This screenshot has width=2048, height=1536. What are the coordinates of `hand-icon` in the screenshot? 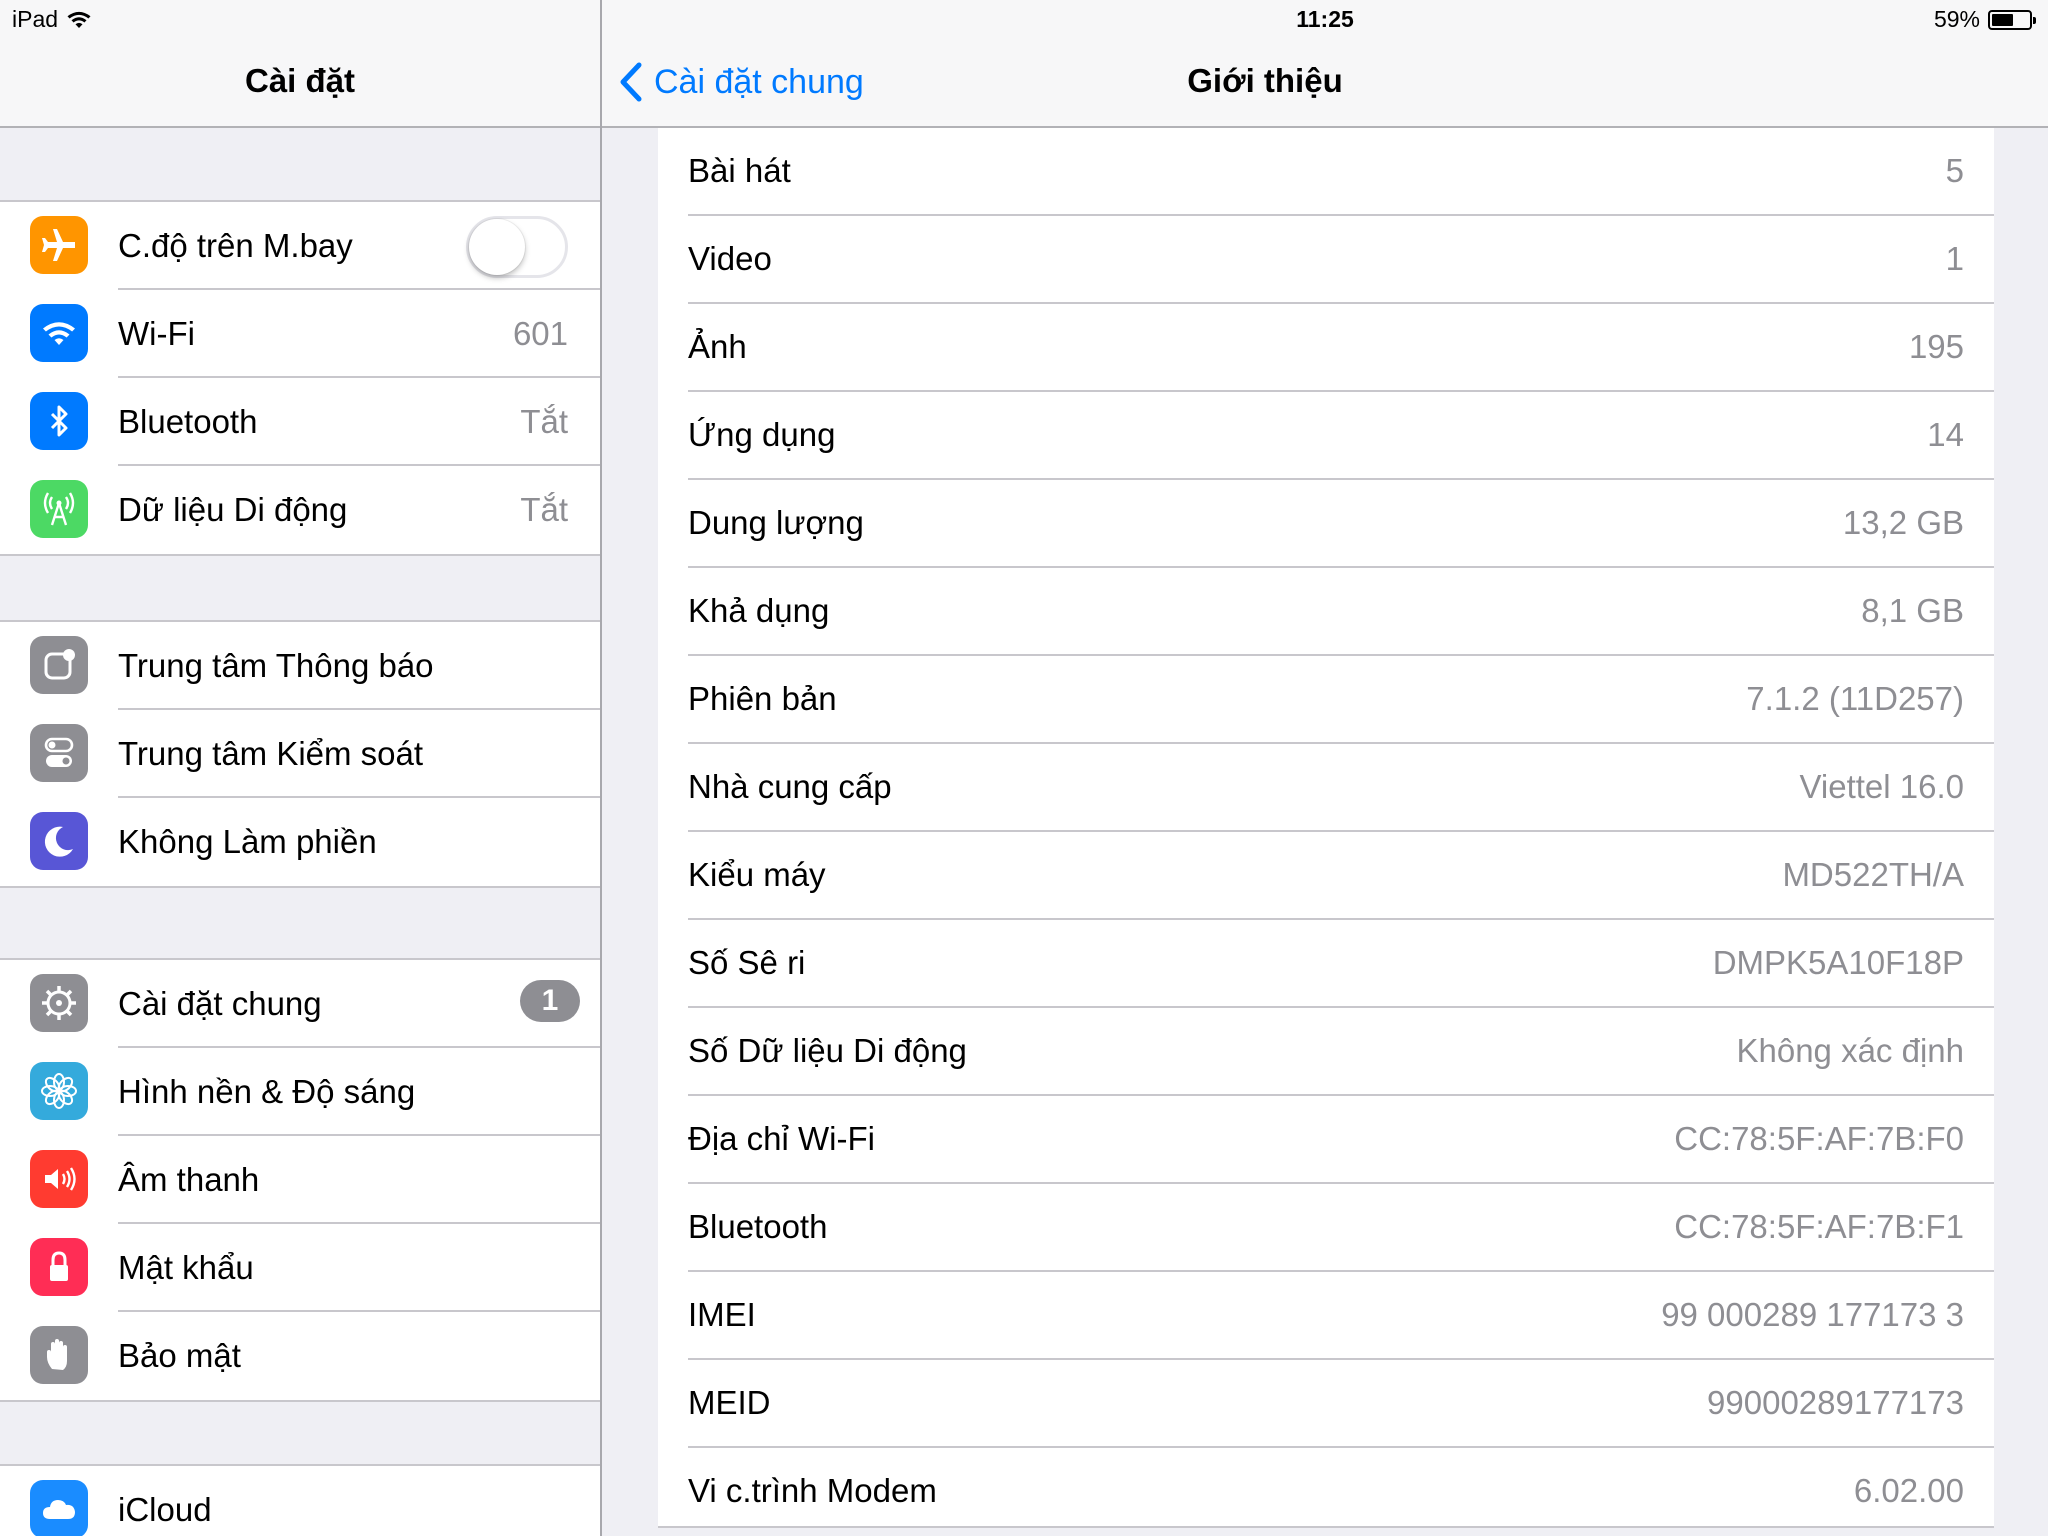 It's located at (59, 1355).